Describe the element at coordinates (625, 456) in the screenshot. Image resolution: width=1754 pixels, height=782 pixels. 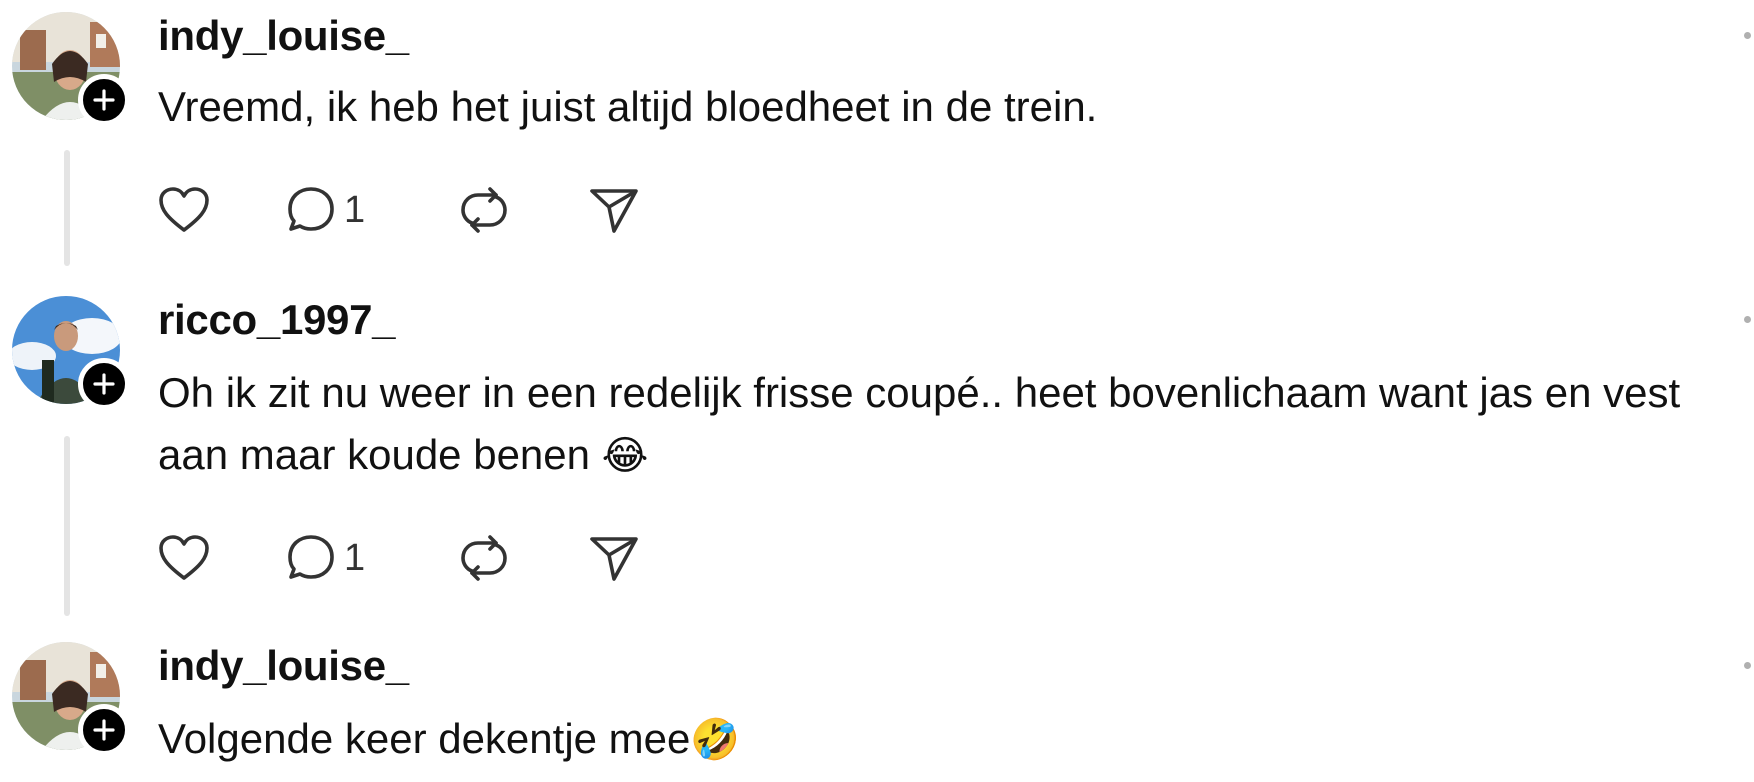
I see `laughing-emoji: 😂` at that location.